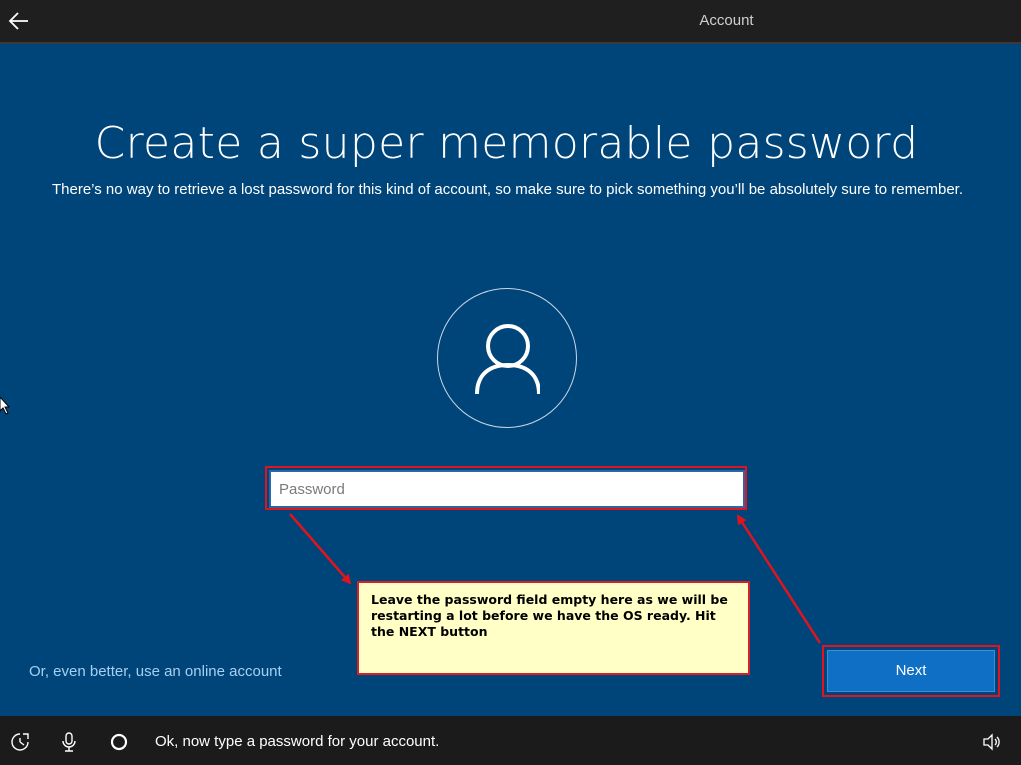 This screenshot has height=765, width=1021. I want to click on microphone-button, so click(69, 742).